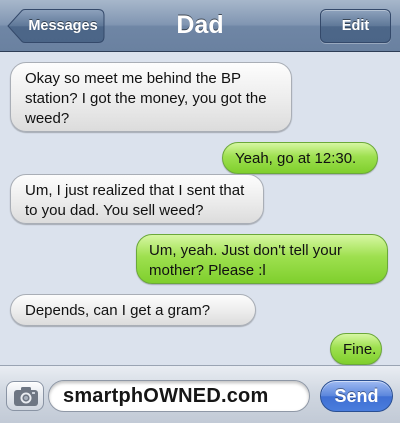 Image resolution: width=400 pixels, height=423 pixels. I want to click on camera-button, so click(25, 396).